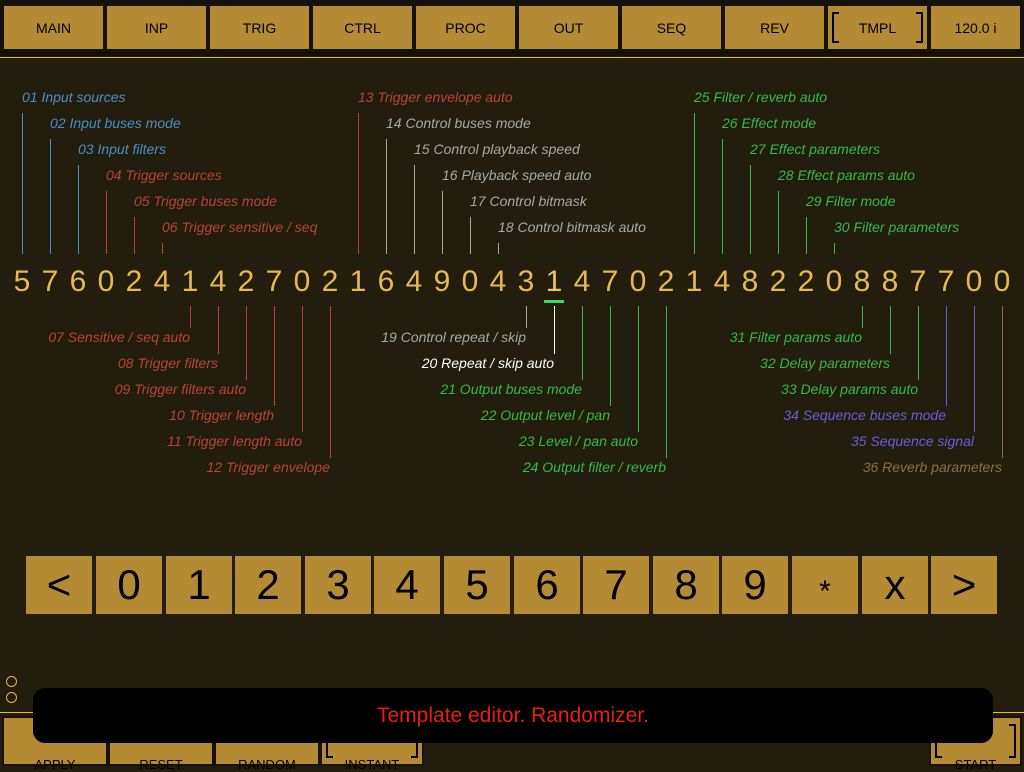 Image resolution: width=1024 pixels, height=772 pixels. I want to click on param-label-27: 27 Effect parameters, so click(815, 149).